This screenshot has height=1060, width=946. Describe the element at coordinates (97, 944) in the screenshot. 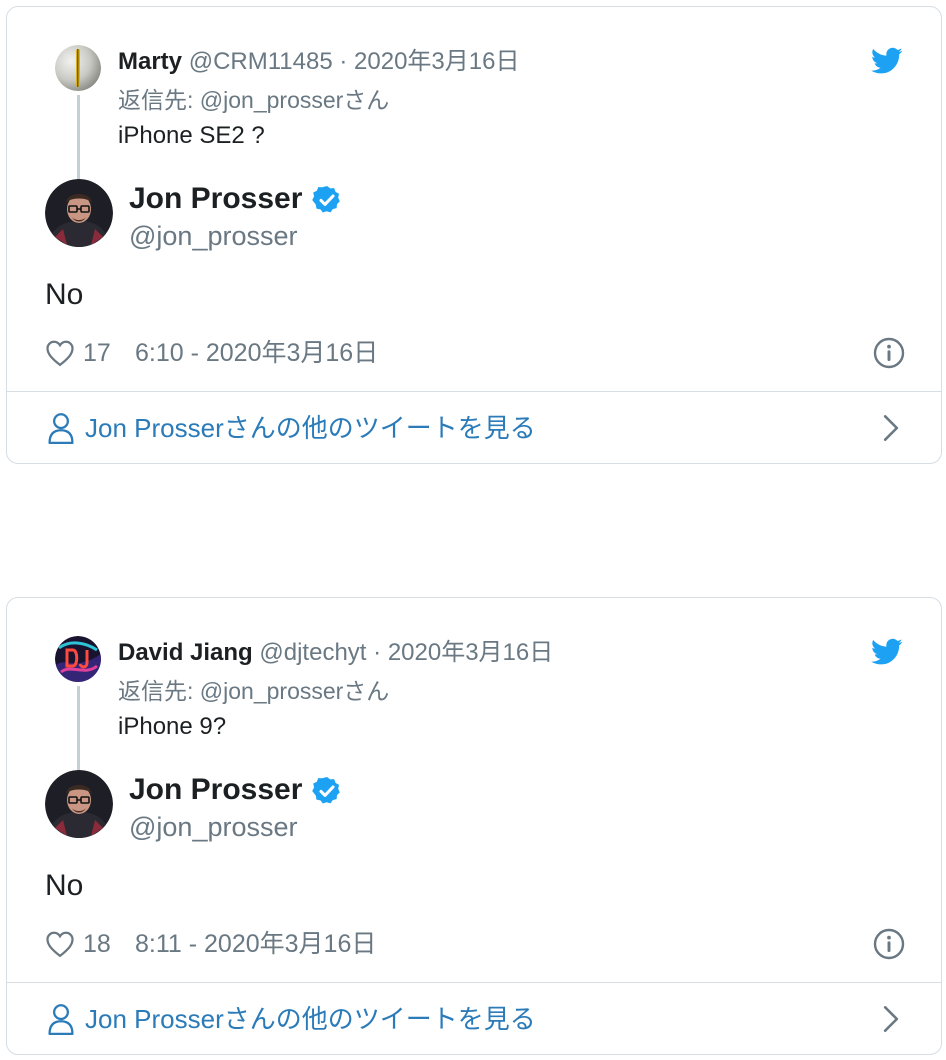

I see `like-count: 18` at that location.